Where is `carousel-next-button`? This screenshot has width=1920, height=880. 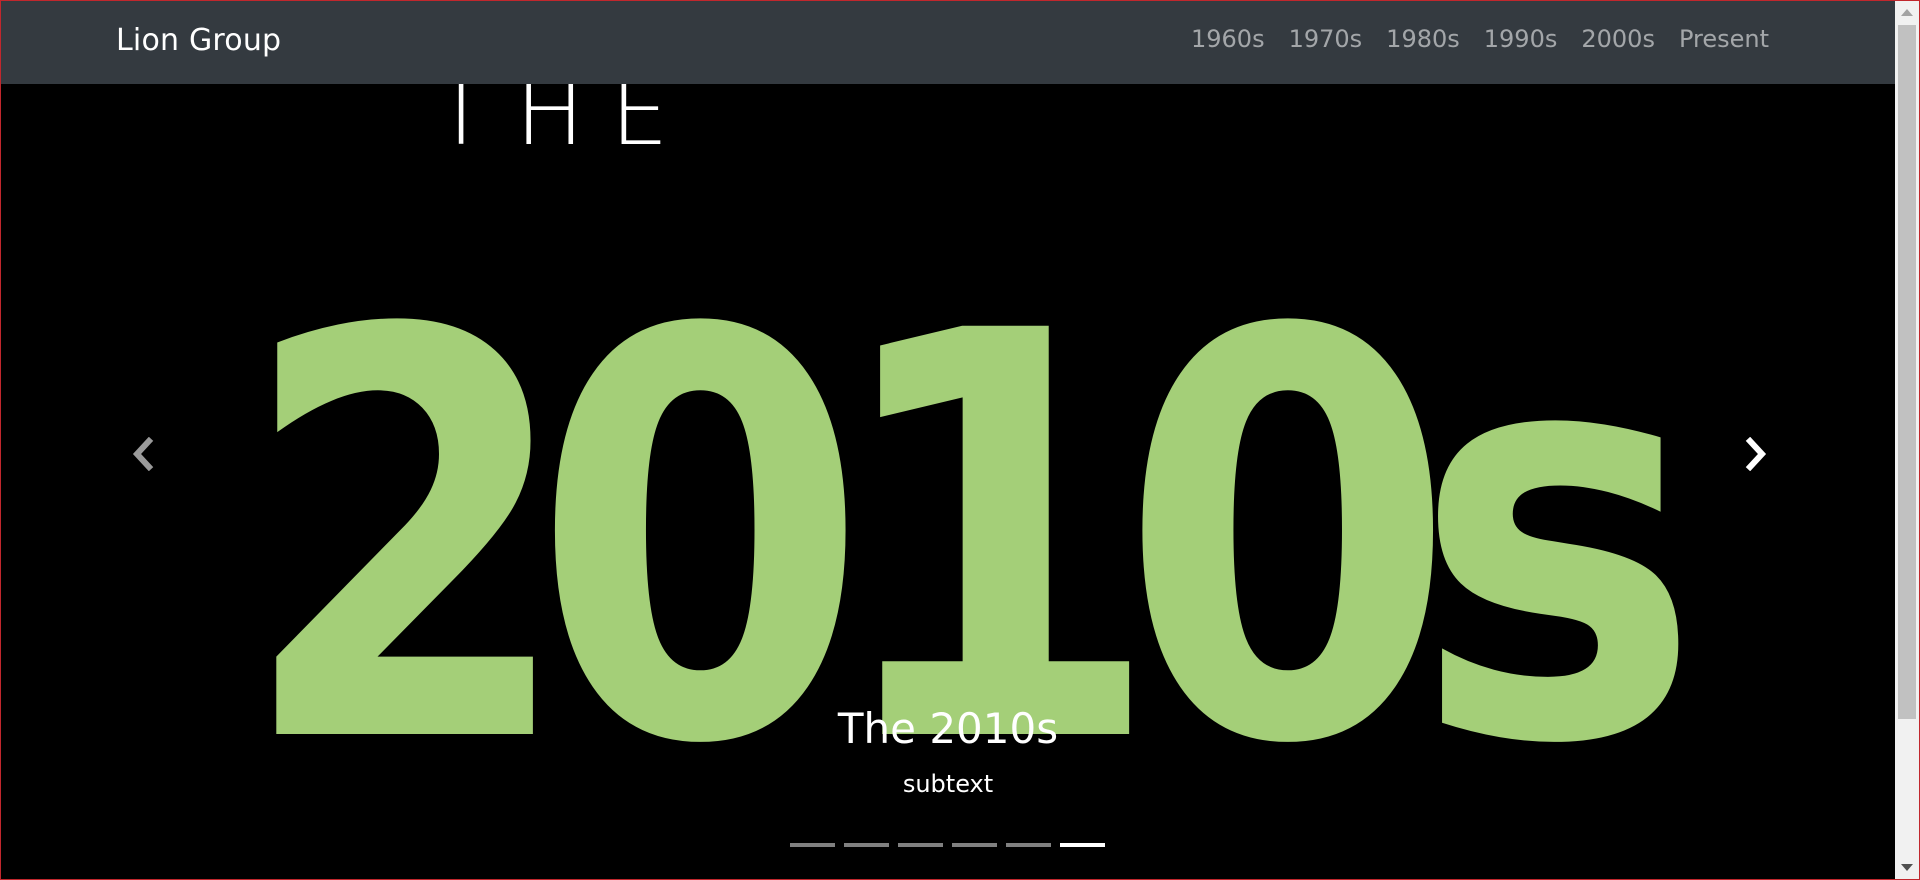
carousel-next-button is located at coordinates (1756, 454).